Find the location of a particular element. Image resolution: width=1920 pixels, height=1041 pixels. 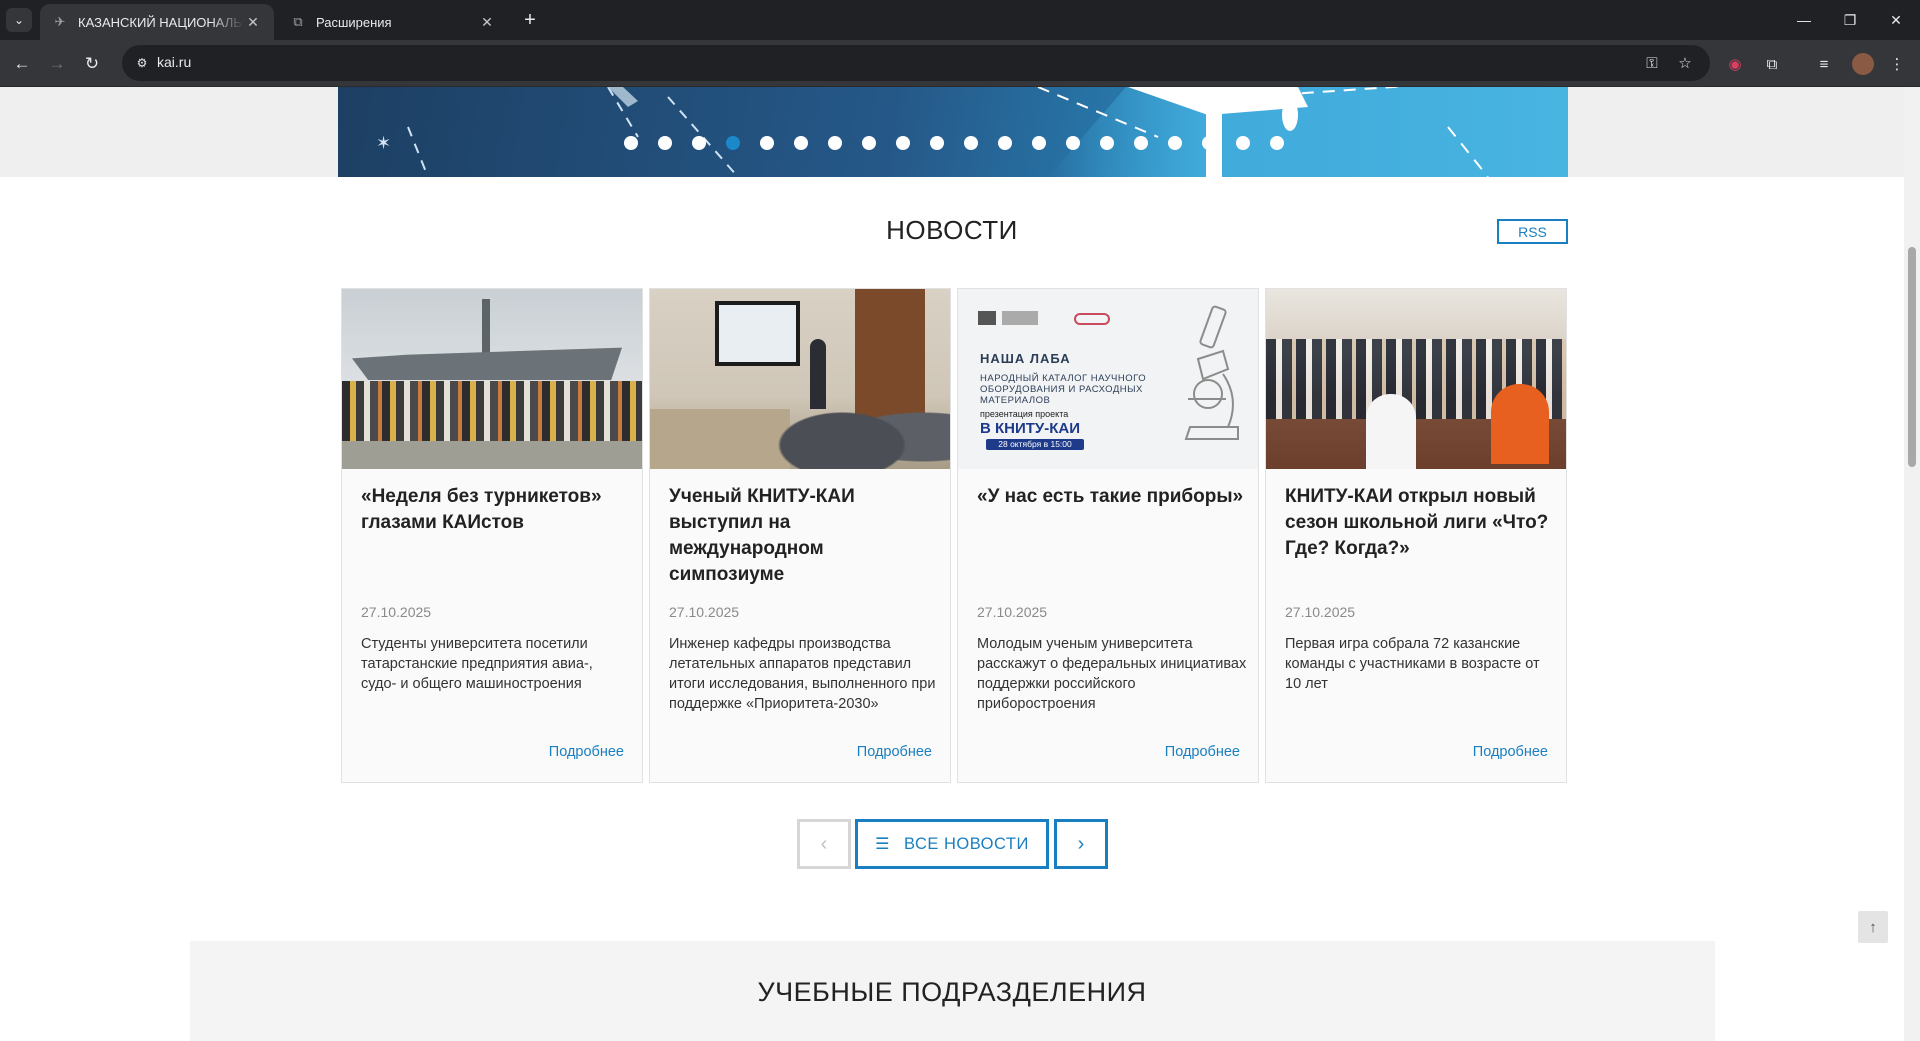

media-control-icon: ≡ is located at coordinates (1824, 64).